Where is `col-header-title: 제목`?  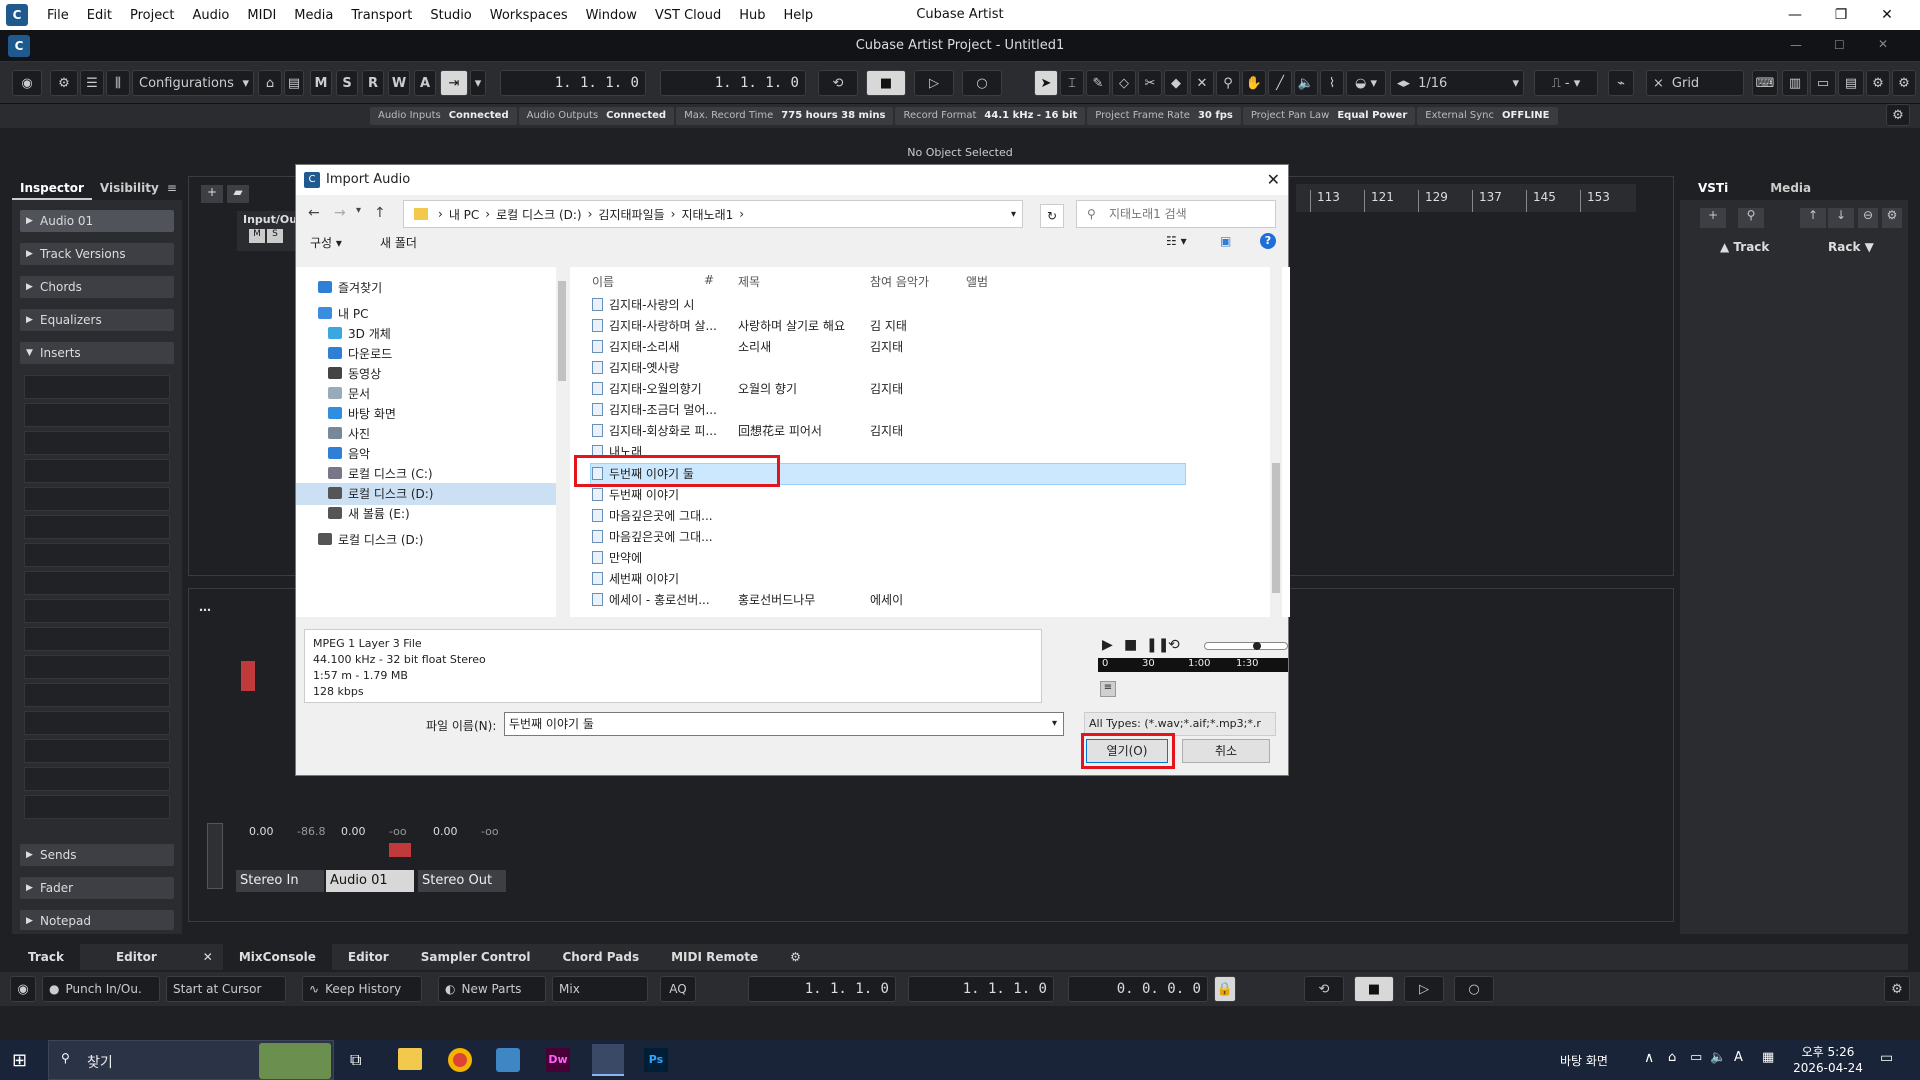
col-header-title: 제목 is located at coordinates (749, 281).